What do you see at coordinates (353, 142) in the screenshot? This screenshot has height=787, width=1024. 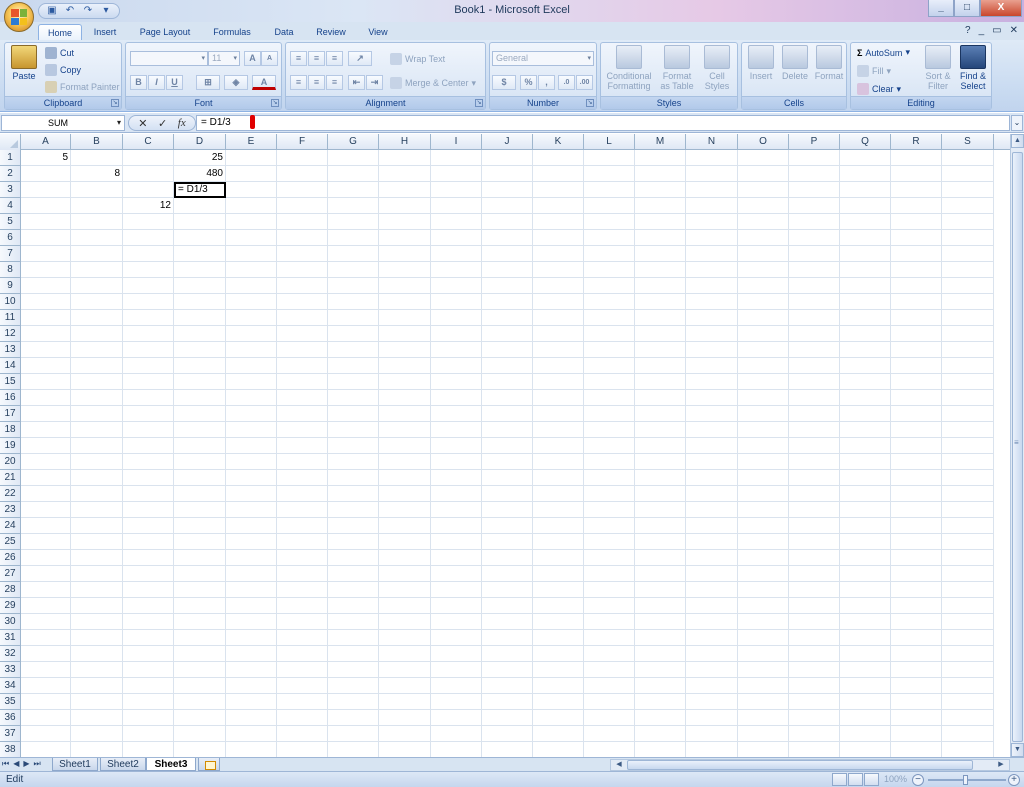 I see `column-header-g: G` at bounding box center [353, 142].